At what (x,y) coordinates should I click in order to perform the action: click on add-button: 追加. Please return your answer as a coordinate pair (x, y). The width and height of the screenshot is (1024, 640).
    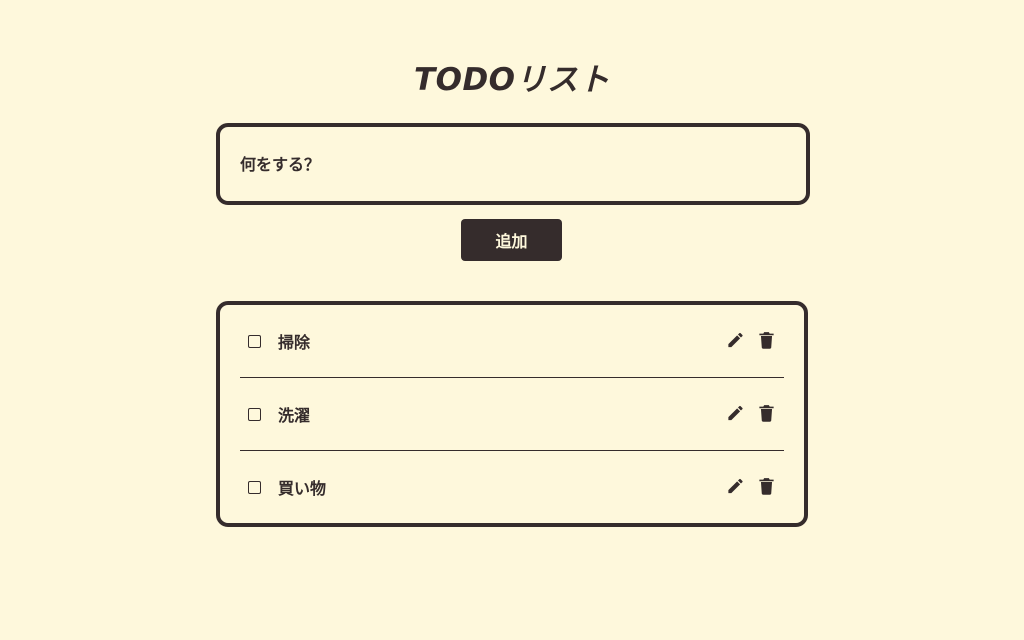
    Looking at the image, I should click on (511, 240).